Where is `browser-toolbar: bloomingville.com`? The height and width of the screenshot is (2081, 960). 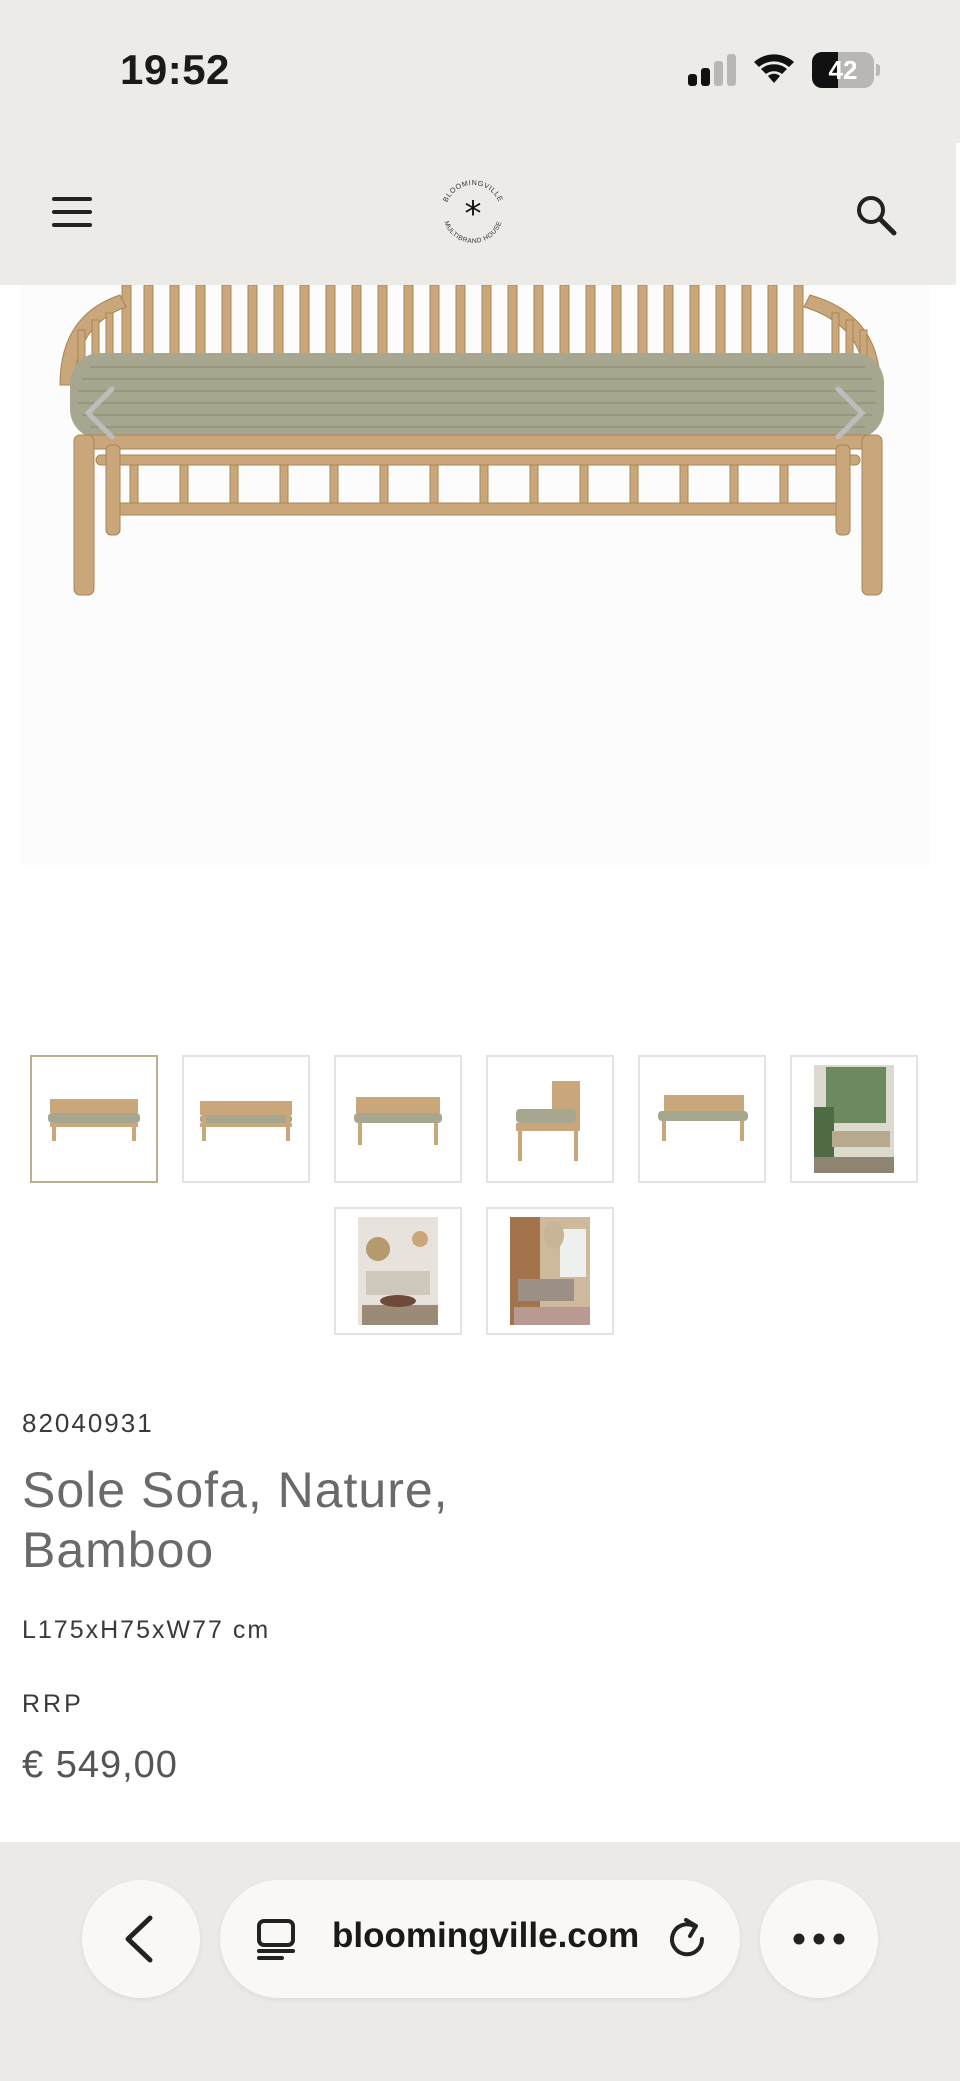
browser-toolbar: bloomingville.com is located at coordinates (480, 1961).